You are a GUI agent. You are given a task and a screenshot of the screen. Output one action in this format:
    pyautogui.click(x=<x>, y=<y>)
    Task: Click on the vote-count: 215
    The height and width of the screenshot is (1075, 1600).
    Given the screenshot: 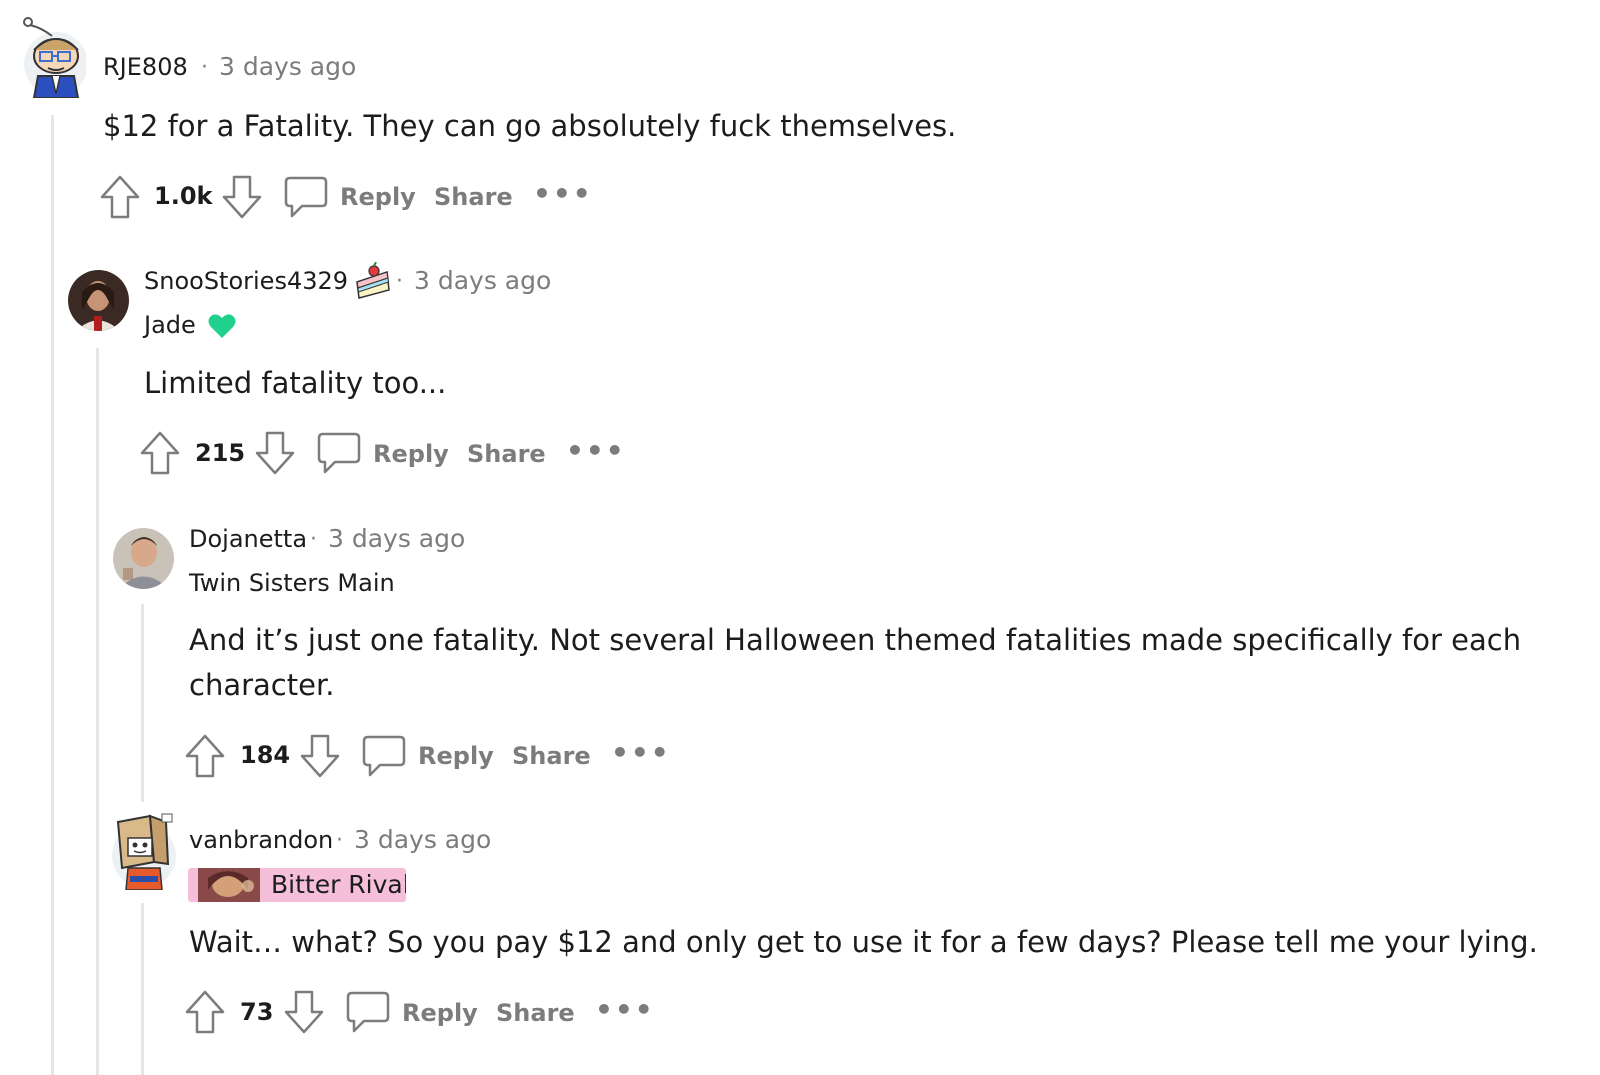 What is the action you would take?
    pyautogui.click(x=220, y=453)
    